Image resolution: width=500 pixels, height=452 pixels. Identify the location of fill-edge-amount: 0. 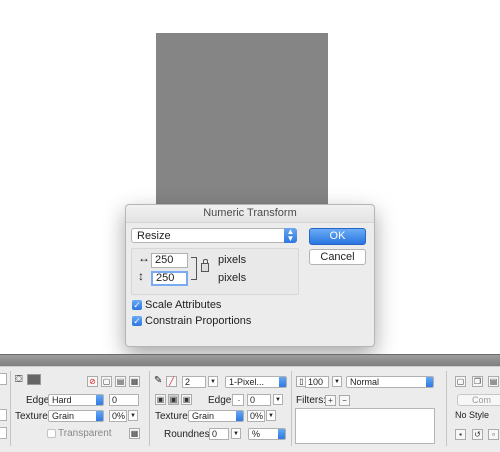
(124, 400).